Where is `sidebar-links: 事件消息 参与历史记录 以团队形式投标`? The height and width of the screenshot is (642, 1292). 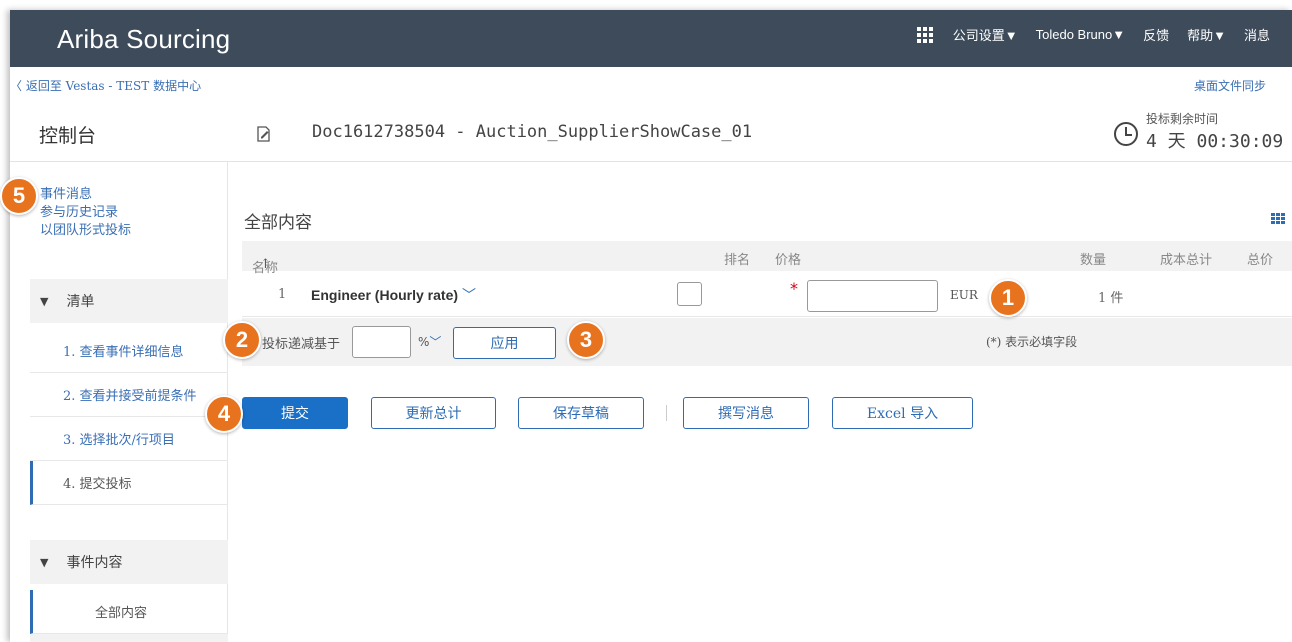
sidebar-links: 事件消息 参与历史记录 以团队形式投标 is located at coordinates (85, 213).